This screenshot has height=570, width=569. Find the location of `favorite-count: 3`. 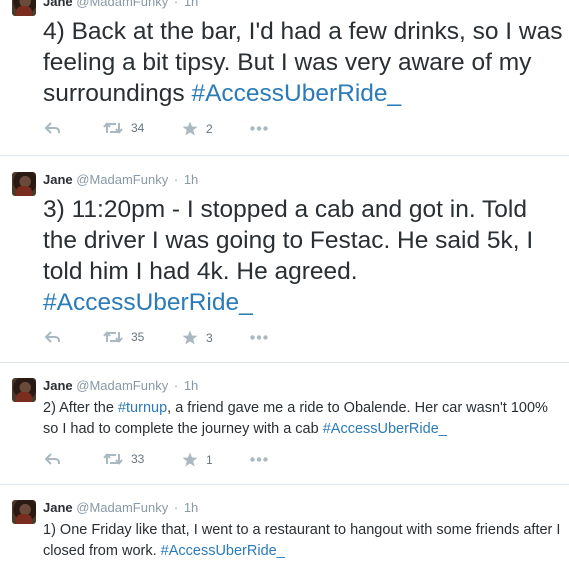

favorite-count: 3 is located at coordinates (209, 337).